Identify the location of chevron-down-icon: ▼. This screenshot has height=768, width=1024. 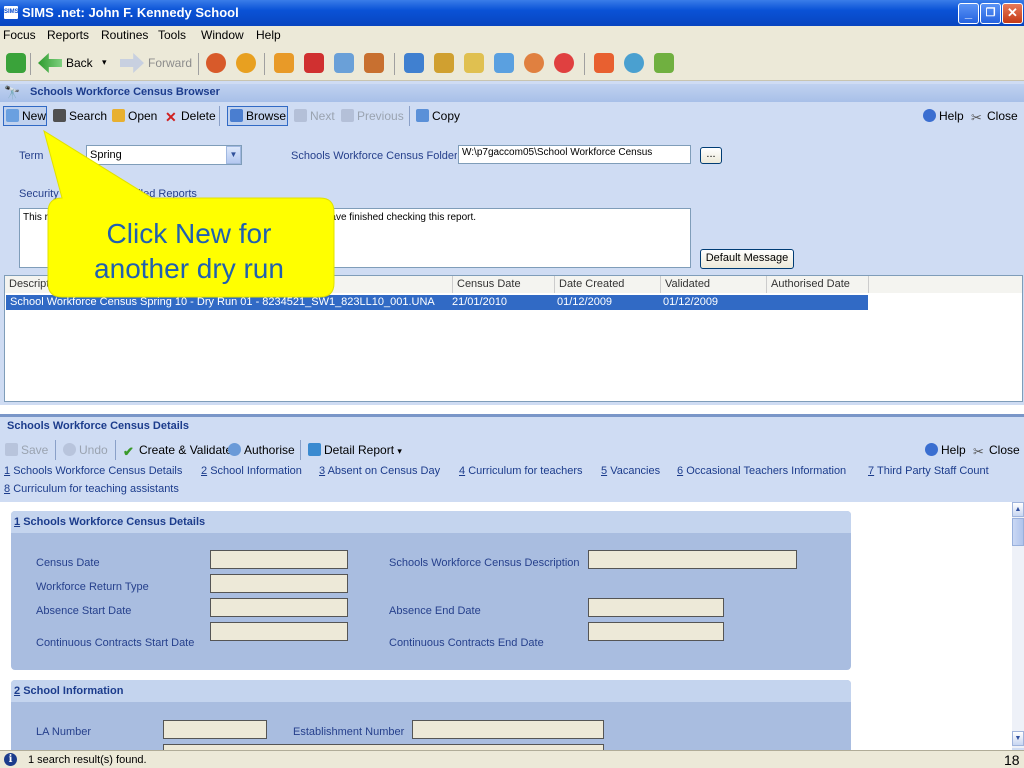
(233, 155).